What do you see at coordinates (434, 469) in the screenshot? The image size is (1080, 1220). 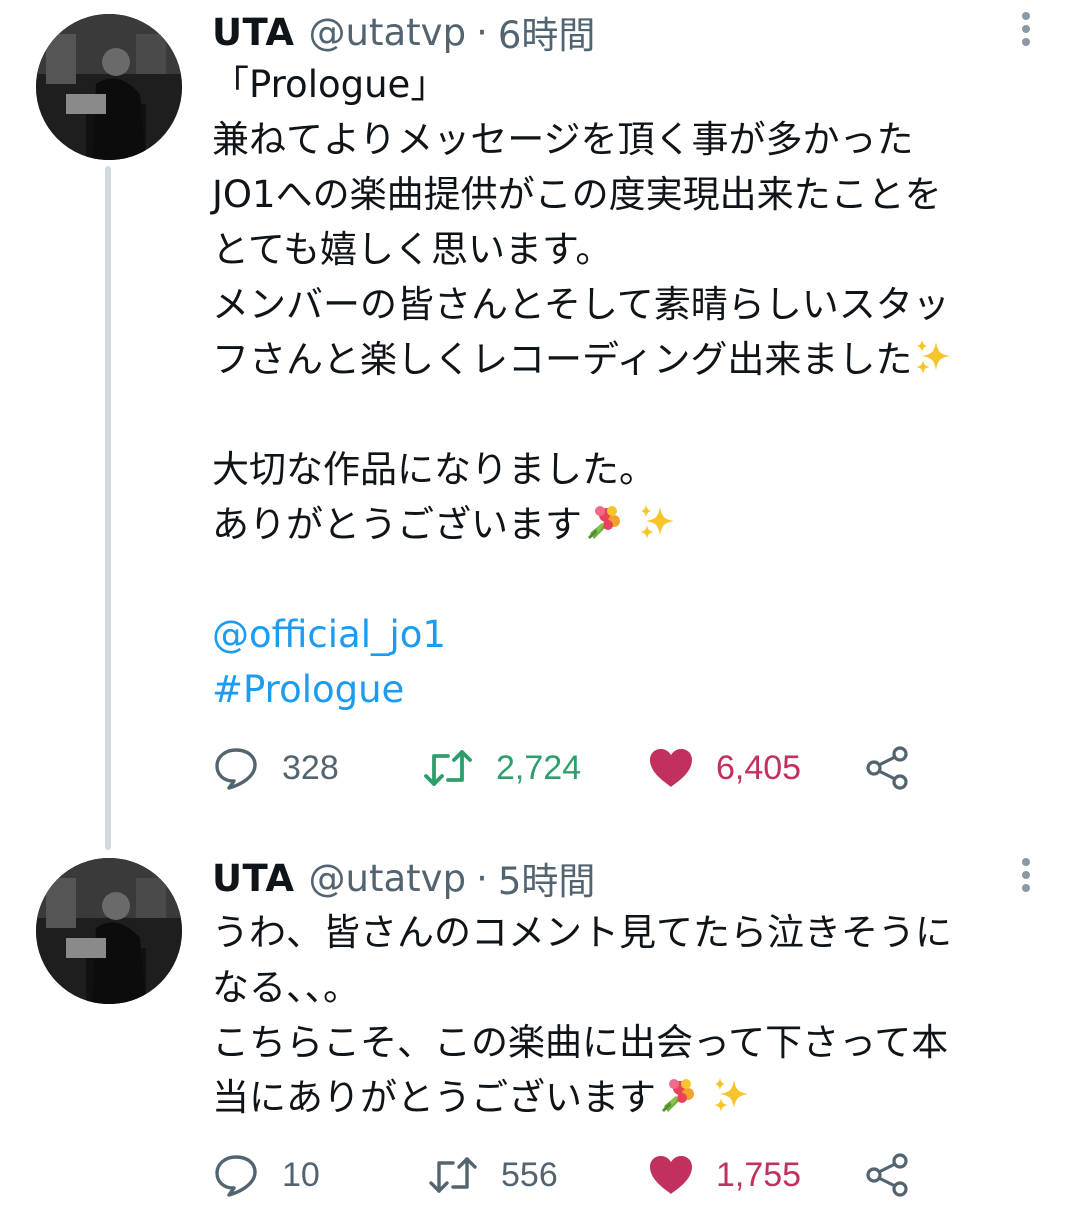 I see `text-line: 大切な作品になりました。` at bounding box center [434, 469].